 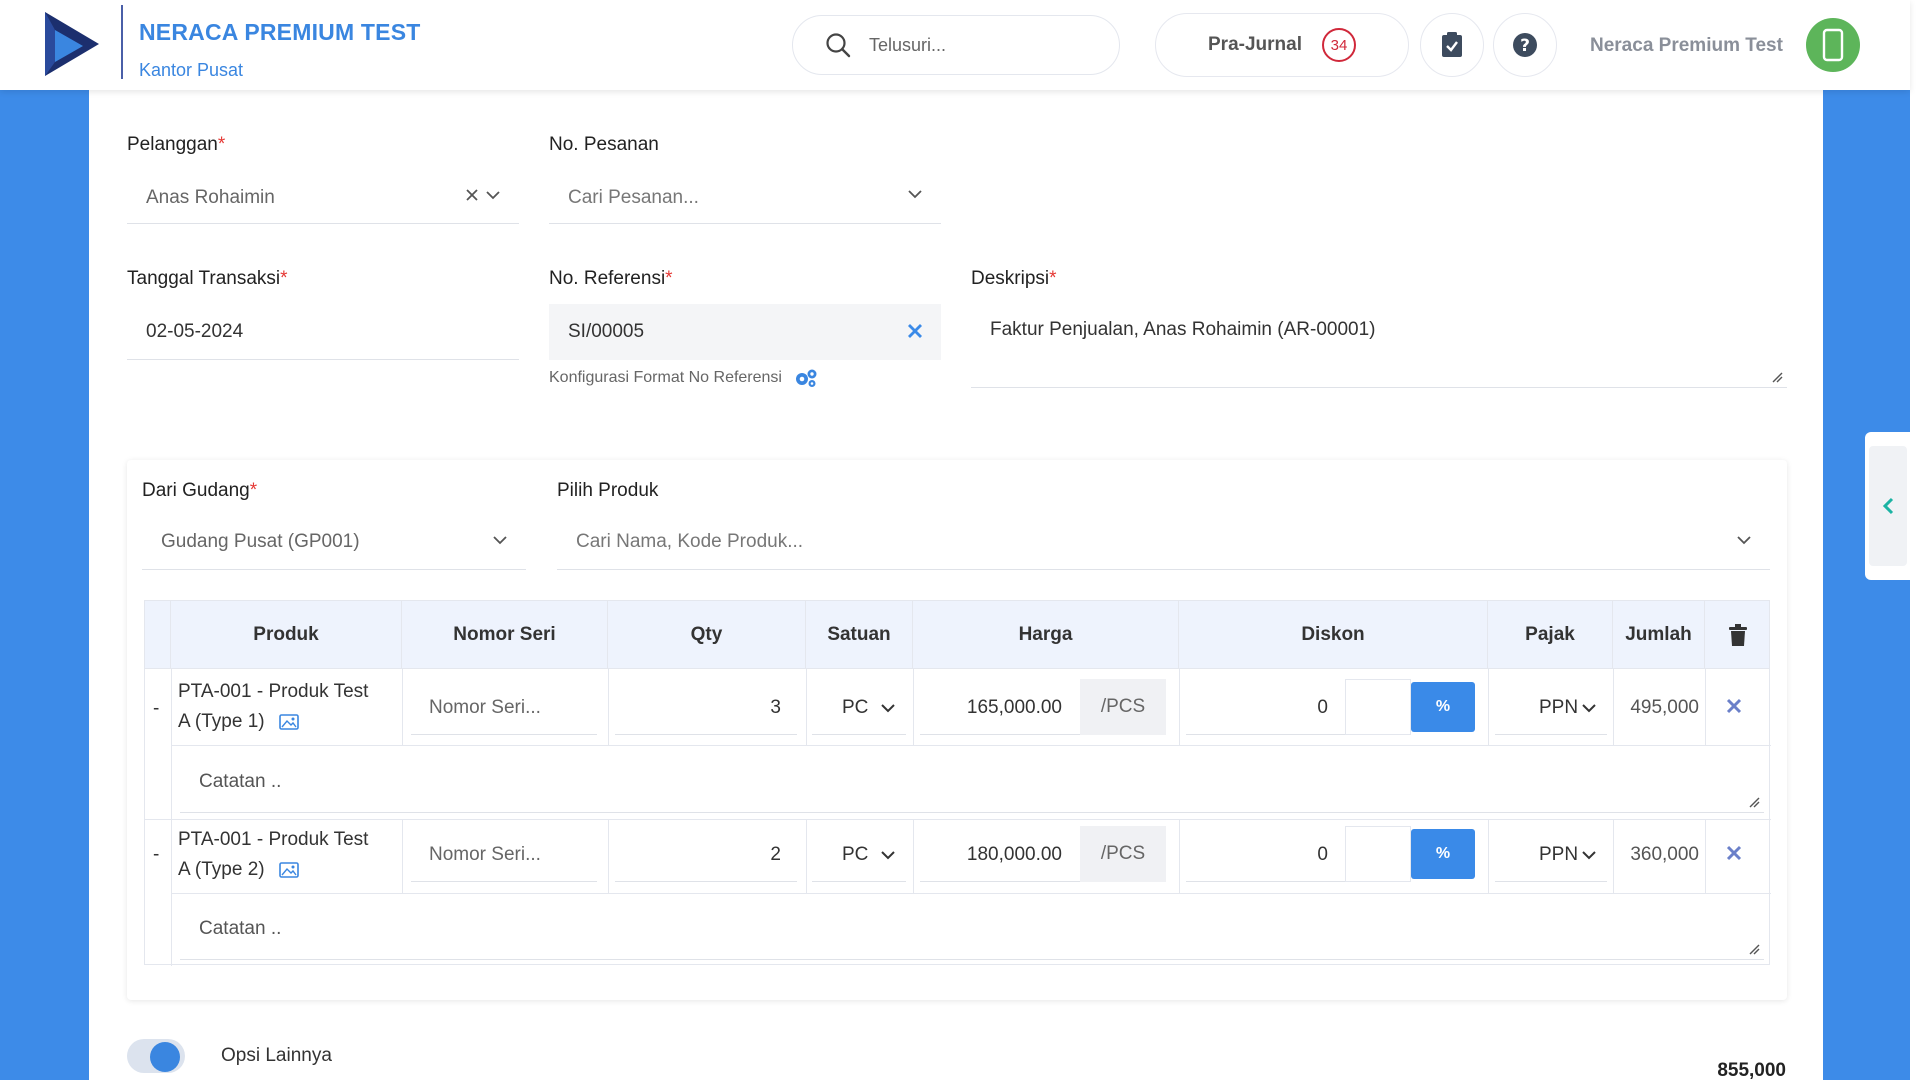 What do you see at coordinates (806, 378) in the screenshot?
I see `gears-icon` at bounding box center [806, 378].